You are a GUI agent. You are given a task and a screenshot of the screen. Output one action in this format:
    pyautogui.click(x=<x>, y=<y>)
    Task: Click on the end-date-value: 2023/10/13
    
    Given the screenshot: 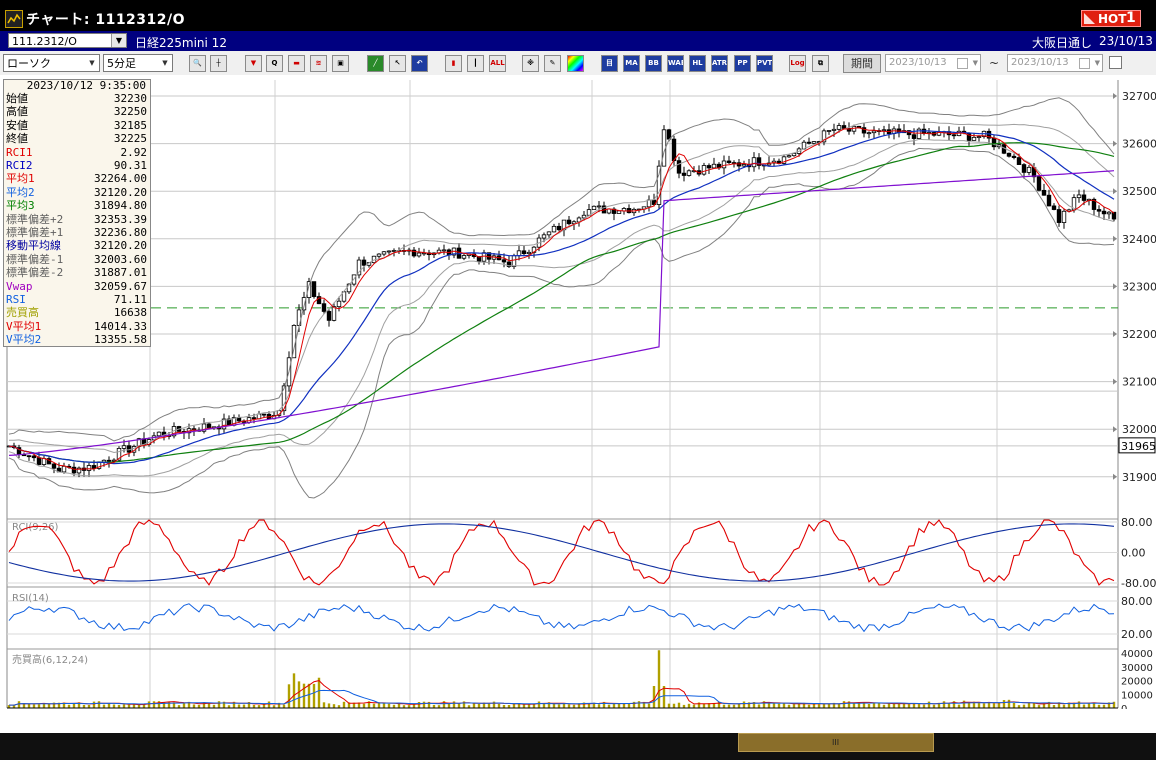 What is the action you would take?
    pyautogui.click(x=1040, y=62)
    